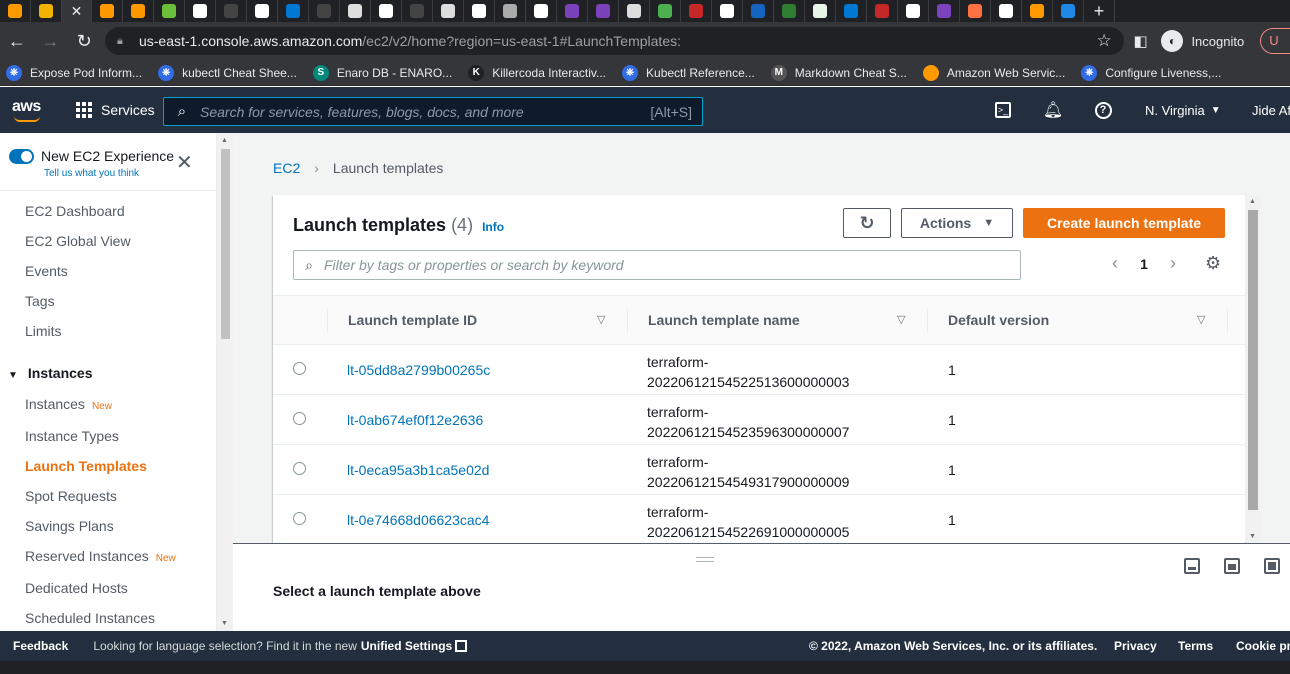 This screenshot has width=1290, height=674. What do you see at coordinates (90, 618) in the screenshot?
I see `sidebar-item-scheduled-instances: Scheduled Instances` at bounding box center [90, 618].